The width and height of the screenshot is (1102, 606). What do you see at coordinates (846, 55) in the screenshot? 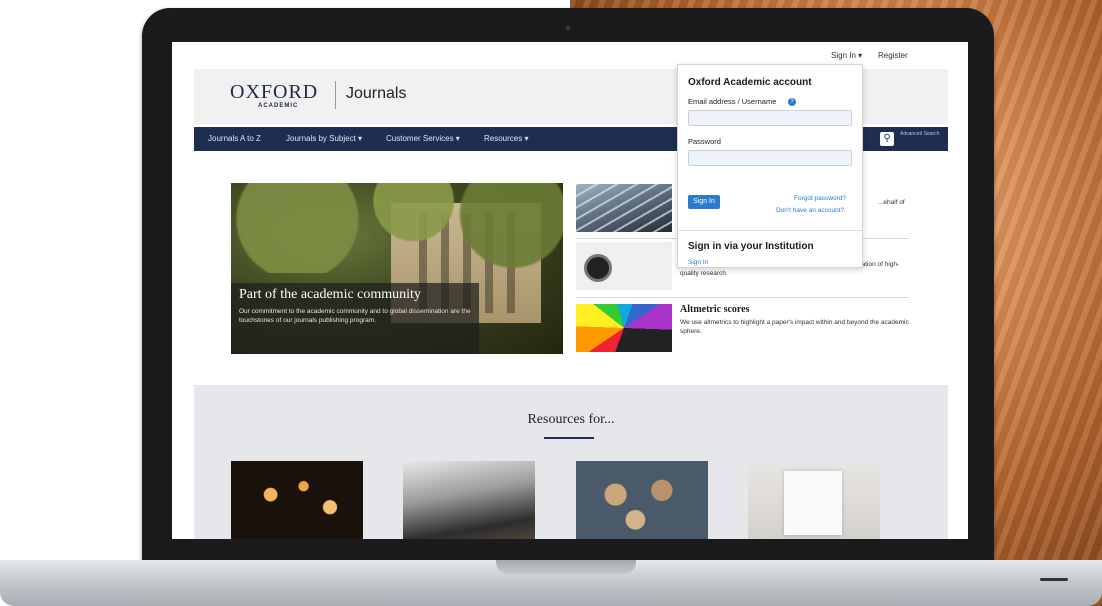
I see `sign-in-link: Sign In ▾` at bounding box center [846, 55].